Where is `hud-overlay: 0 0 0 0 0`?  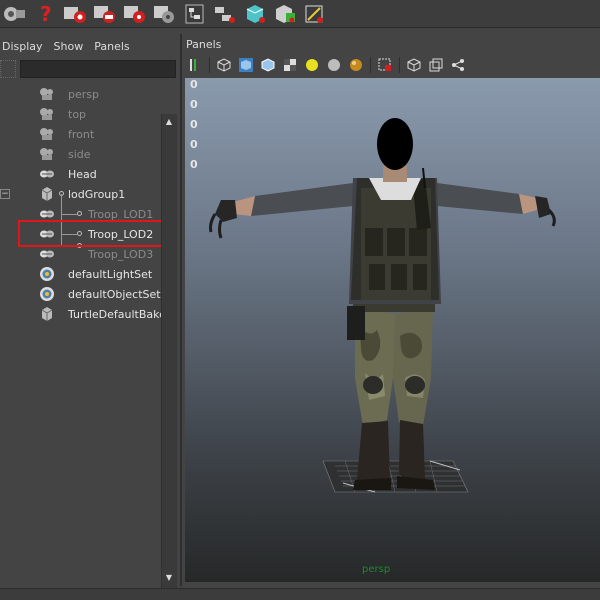 hud-overlay: 0 0 0 0 0 is located at coordinates (194, 128).